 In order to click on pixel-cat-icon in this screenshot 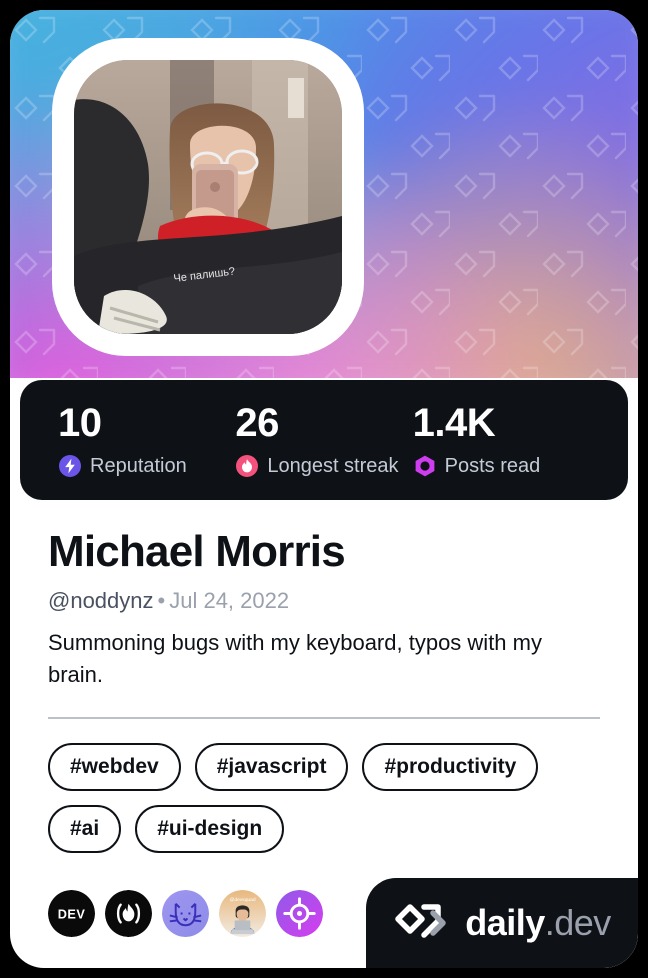, I will do `click(185, 913)`.